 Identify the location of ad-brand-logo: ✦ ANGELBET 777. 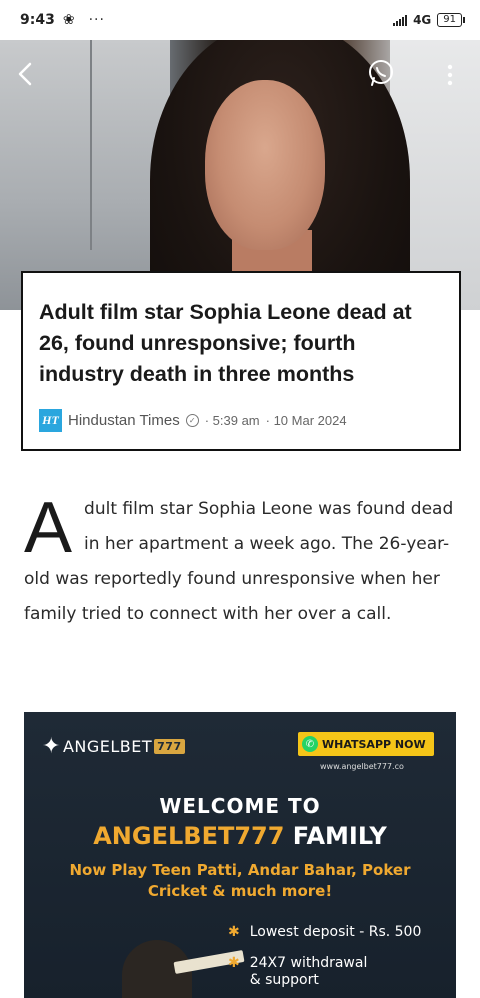
(113, 746).